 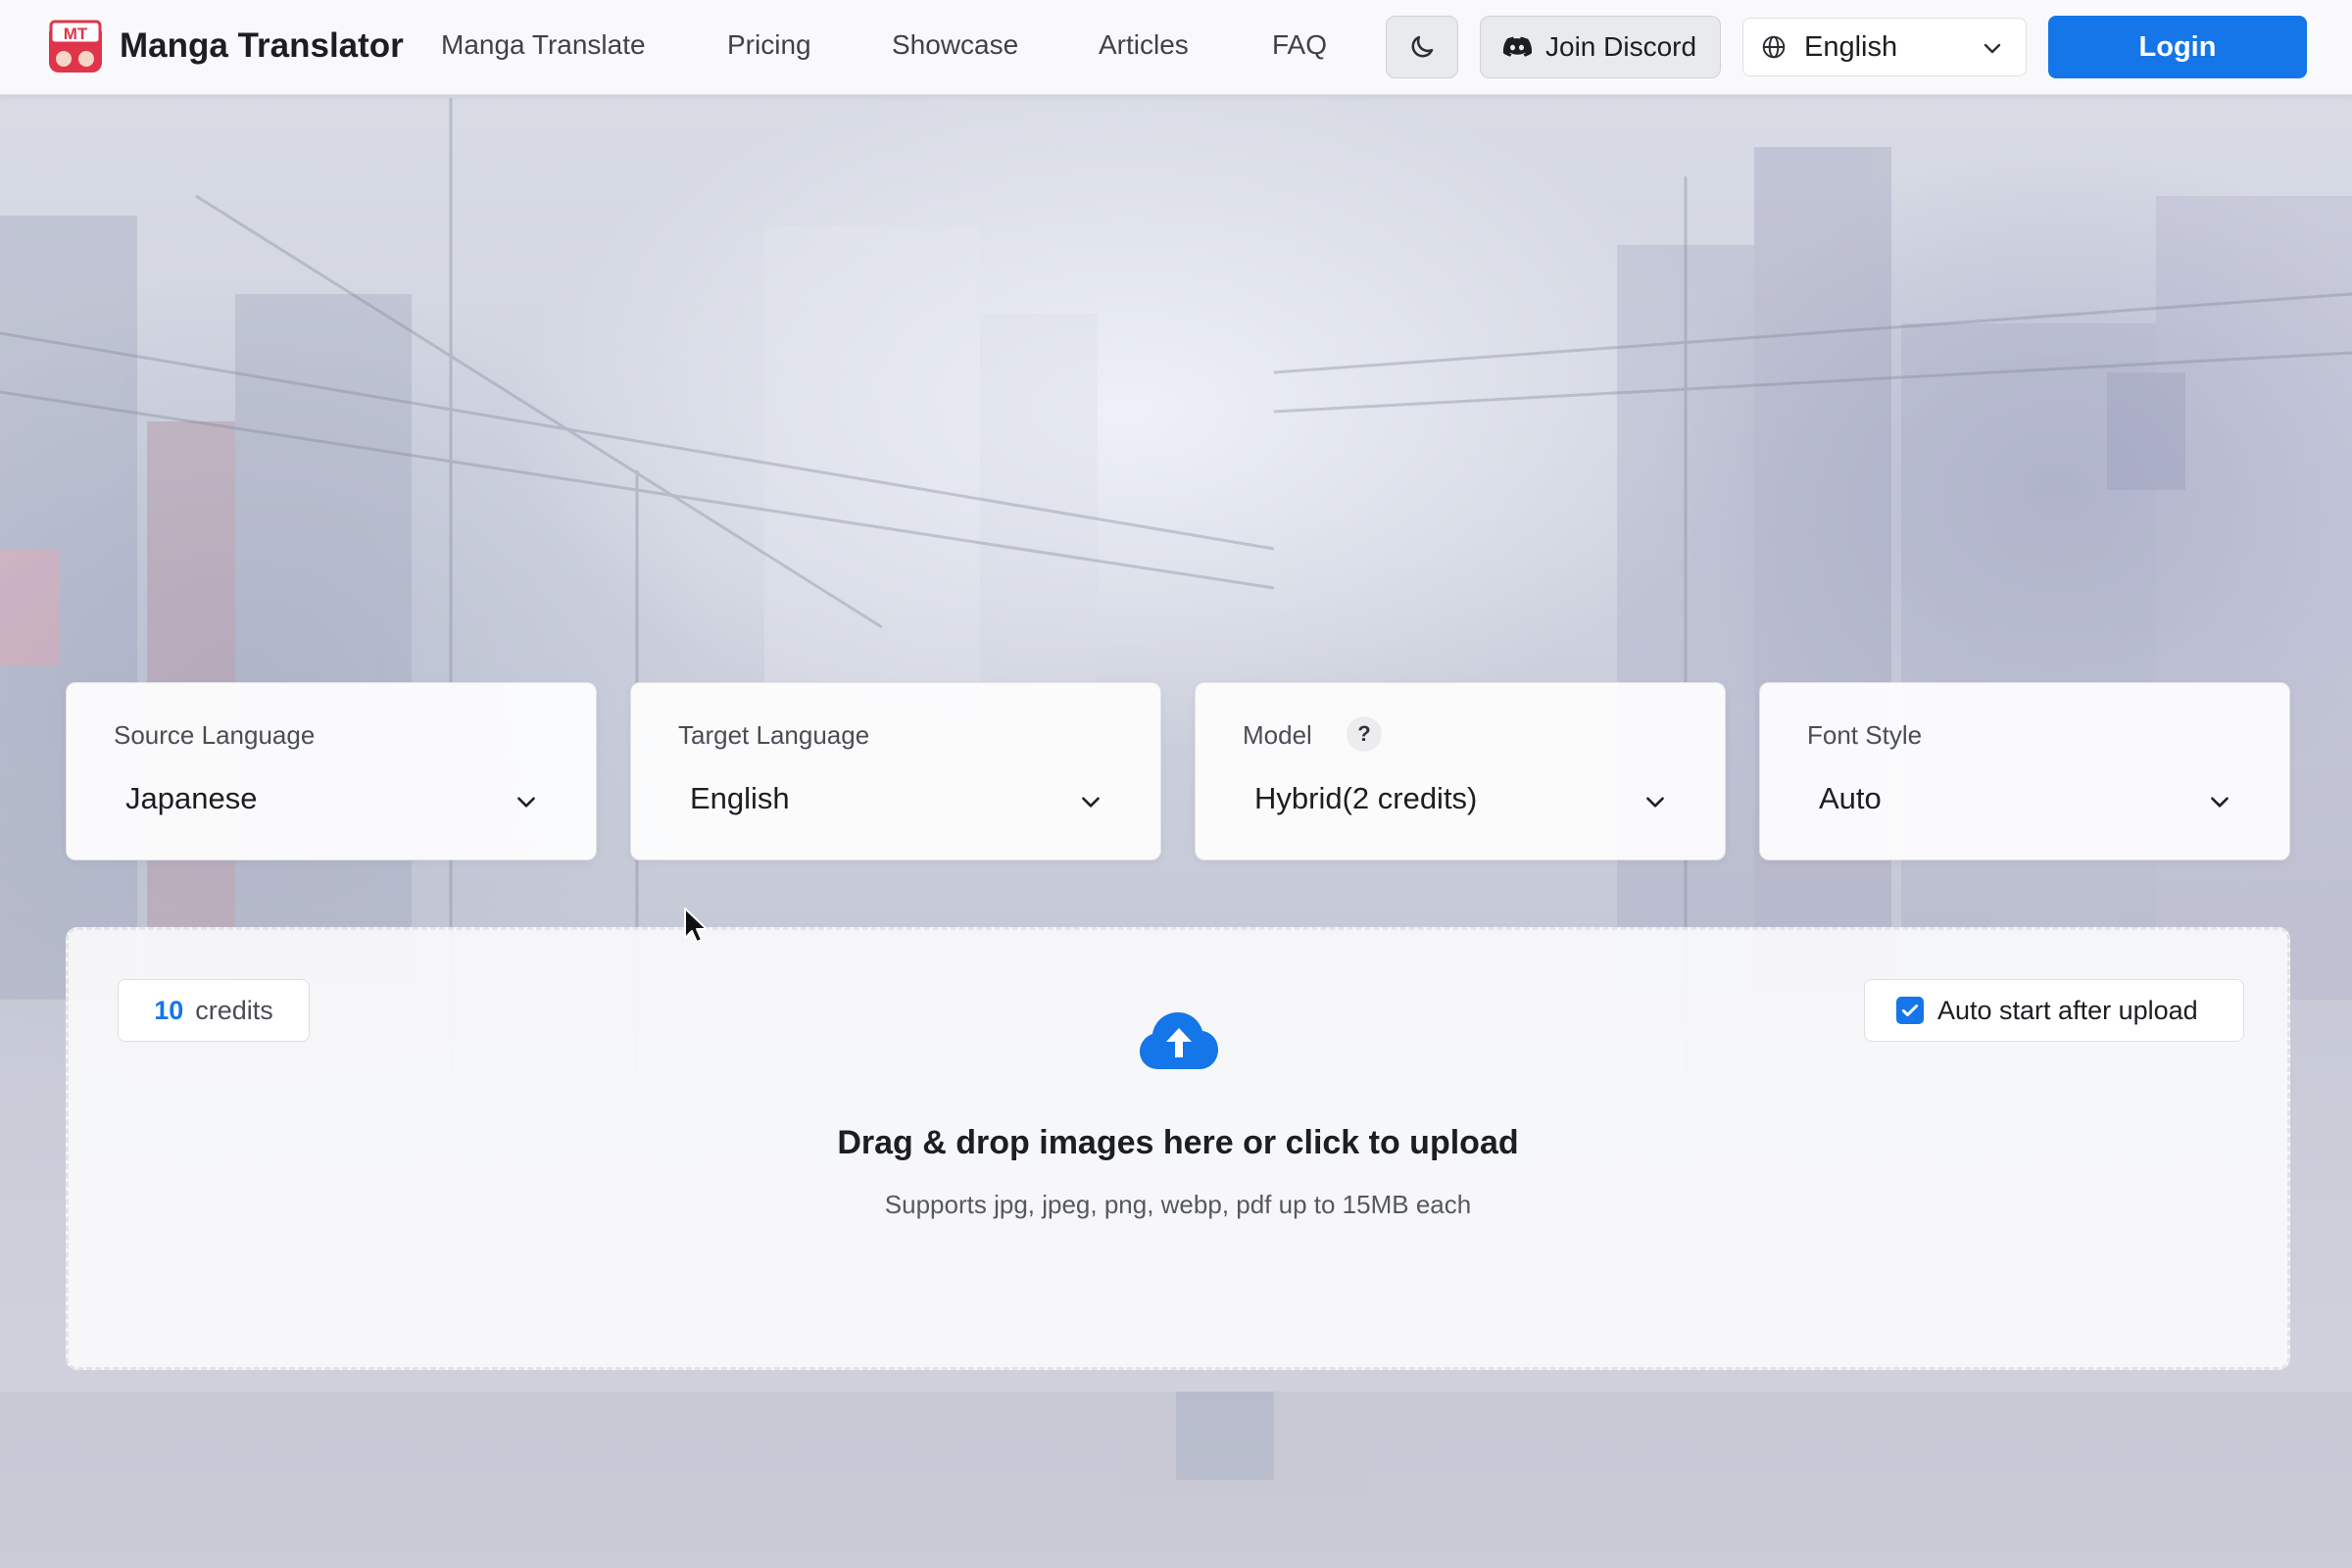 What do you see at coordinates (543, 45) in the screenshot?
I see `nav-link-manga-translate: Manga Translate` at bounding box center [543, 45].